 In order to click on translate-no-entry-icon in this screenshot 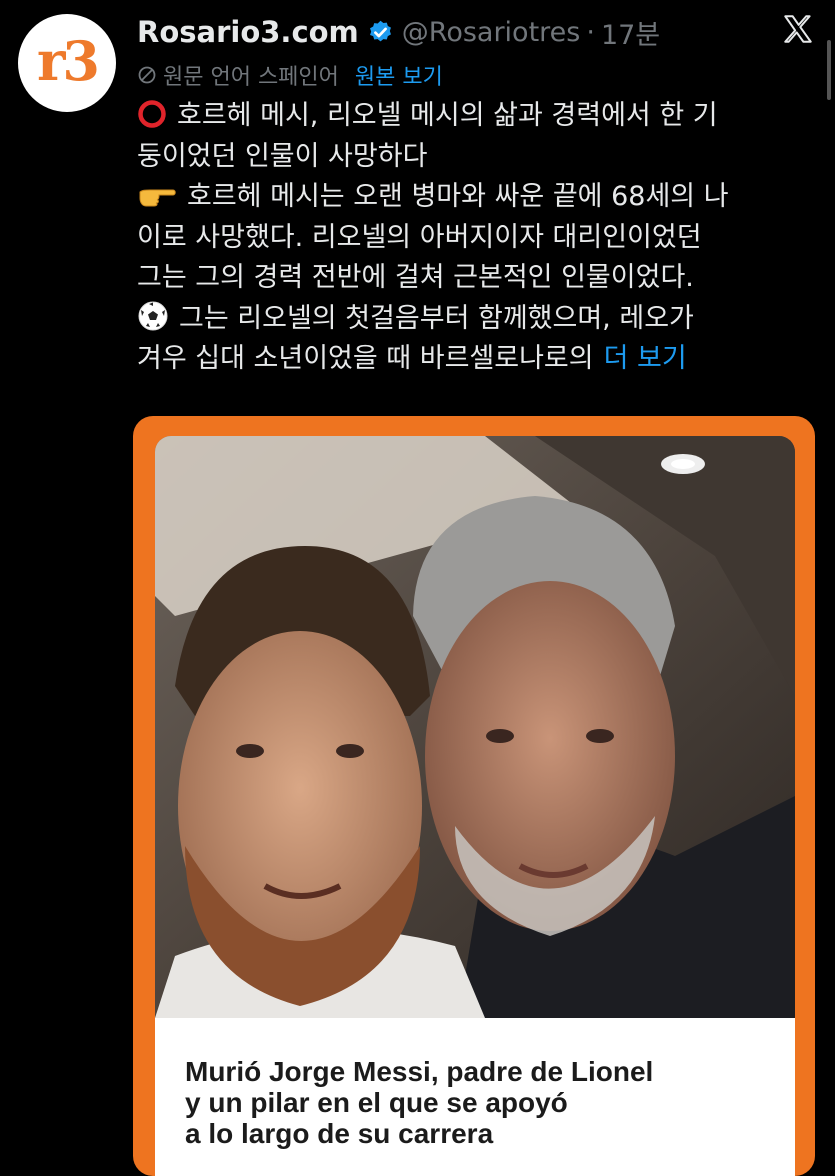, I will do `click(147, 75)`.